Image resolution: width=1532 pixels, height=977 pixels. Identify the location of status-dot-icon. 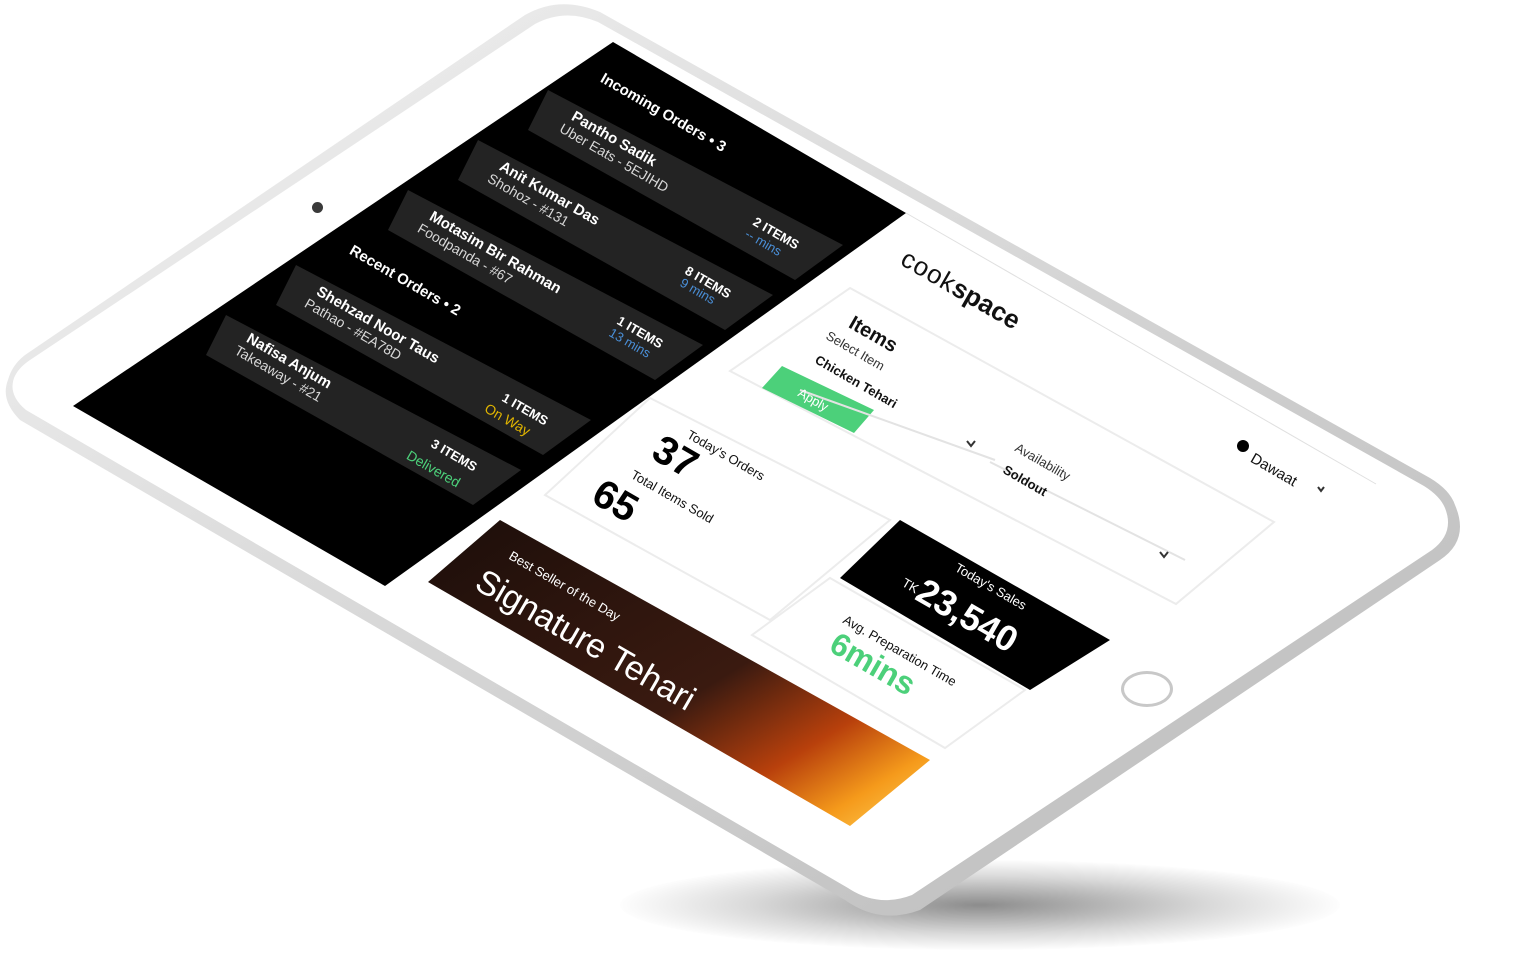
(1243, 446).